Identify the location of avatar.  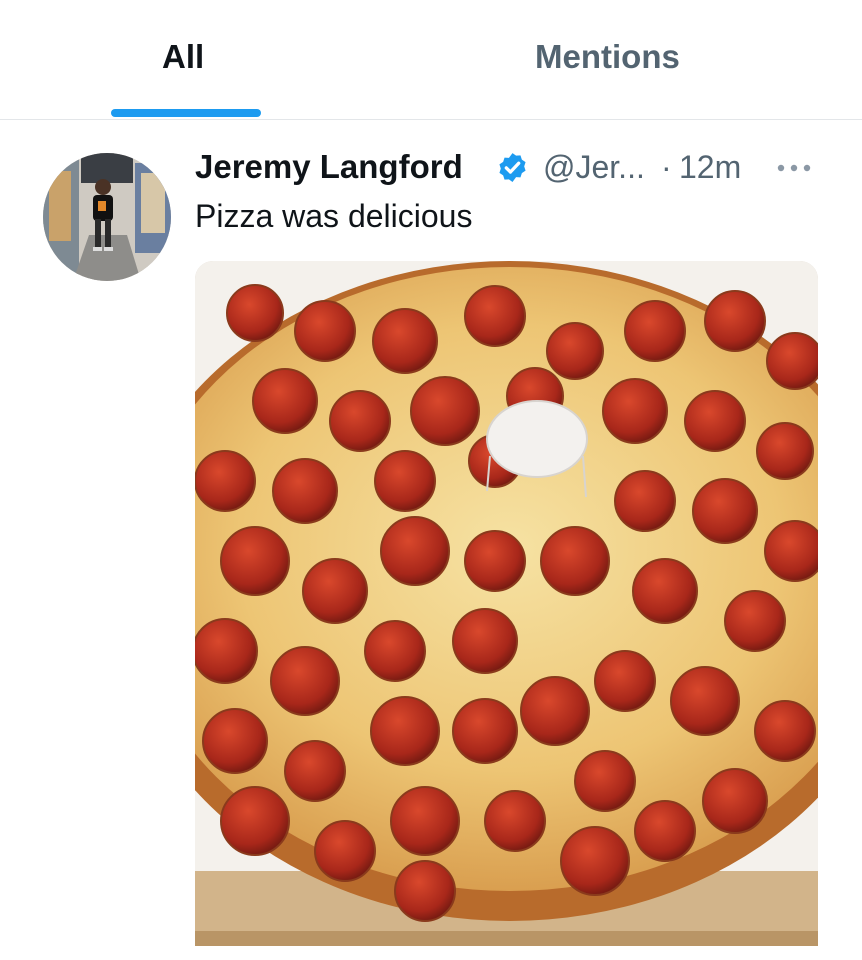
(107, 217).